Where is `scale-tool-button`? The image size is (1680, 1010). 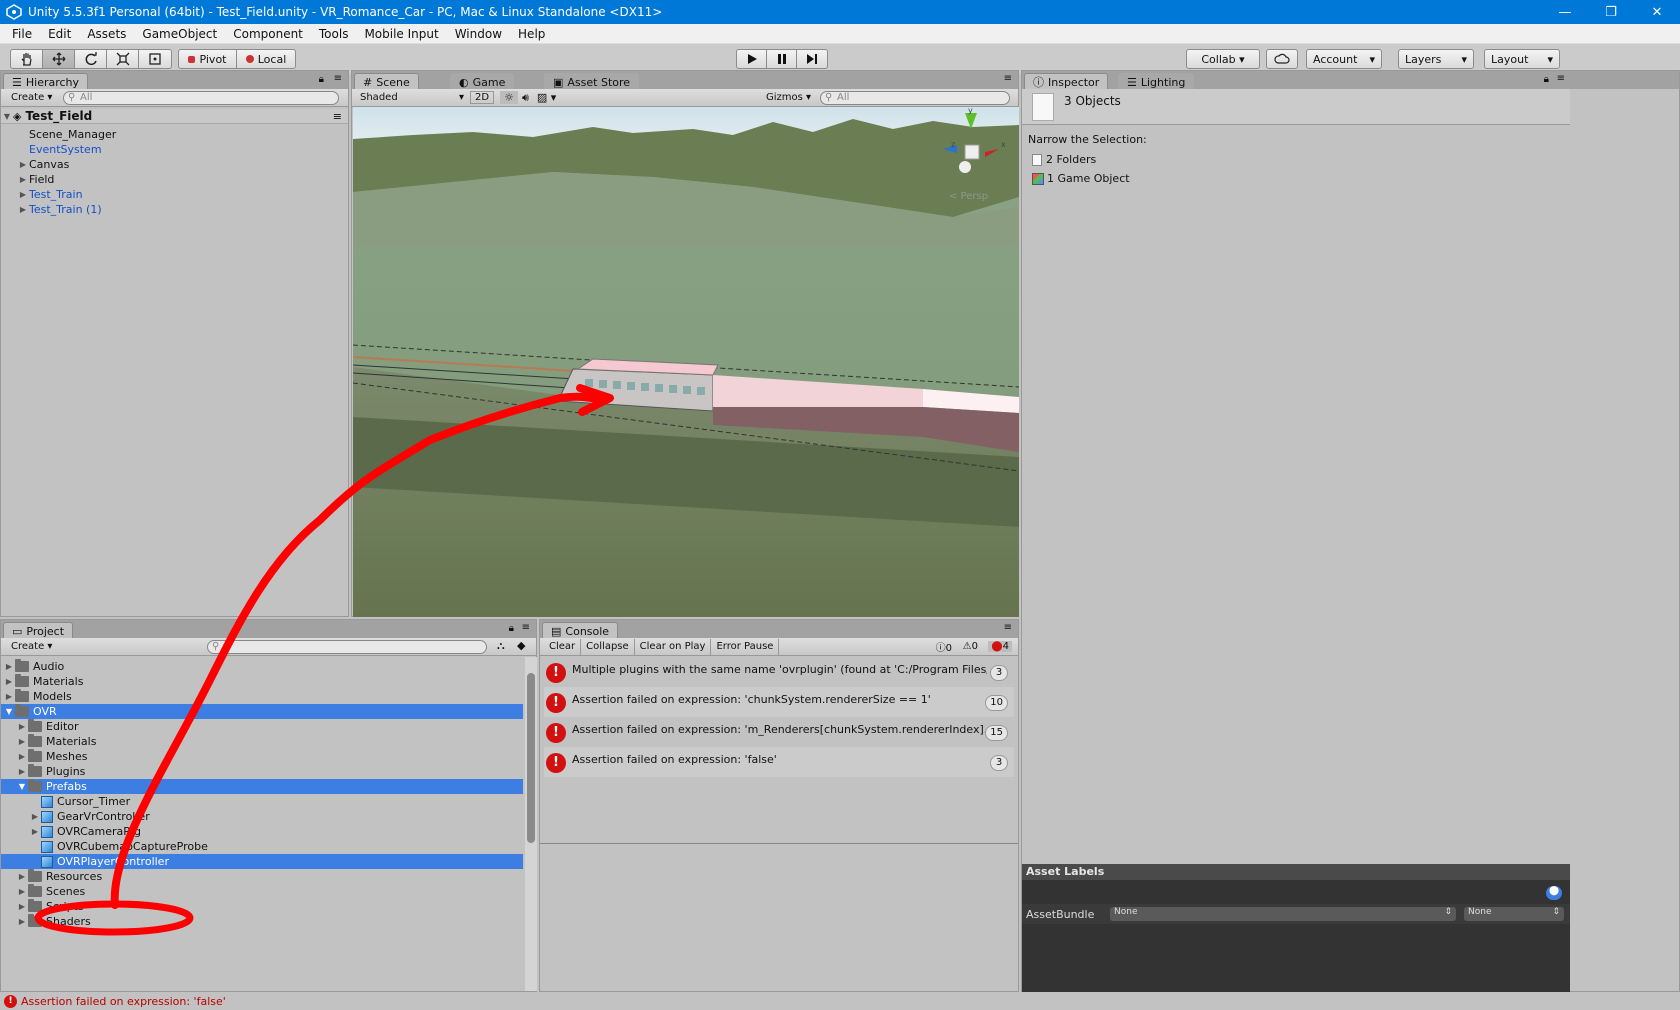
scale-tool-button is located at coordinates (123, 59).